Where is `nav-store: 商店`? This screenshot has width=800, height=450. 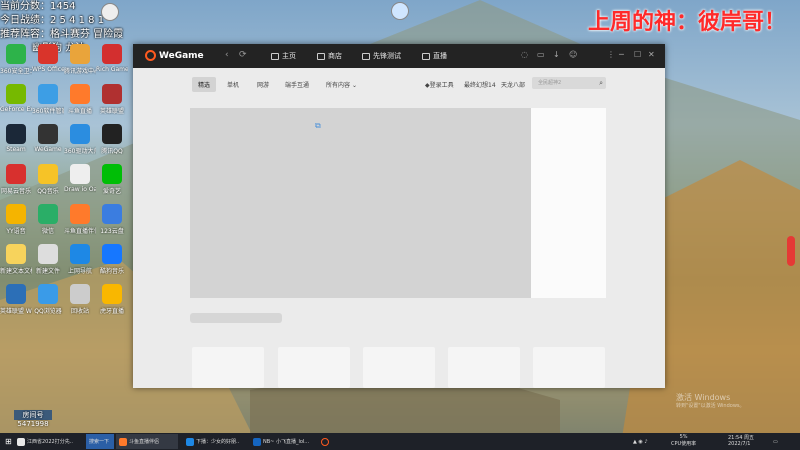
nav-store: 商店 is located at coordinates (329, 56).